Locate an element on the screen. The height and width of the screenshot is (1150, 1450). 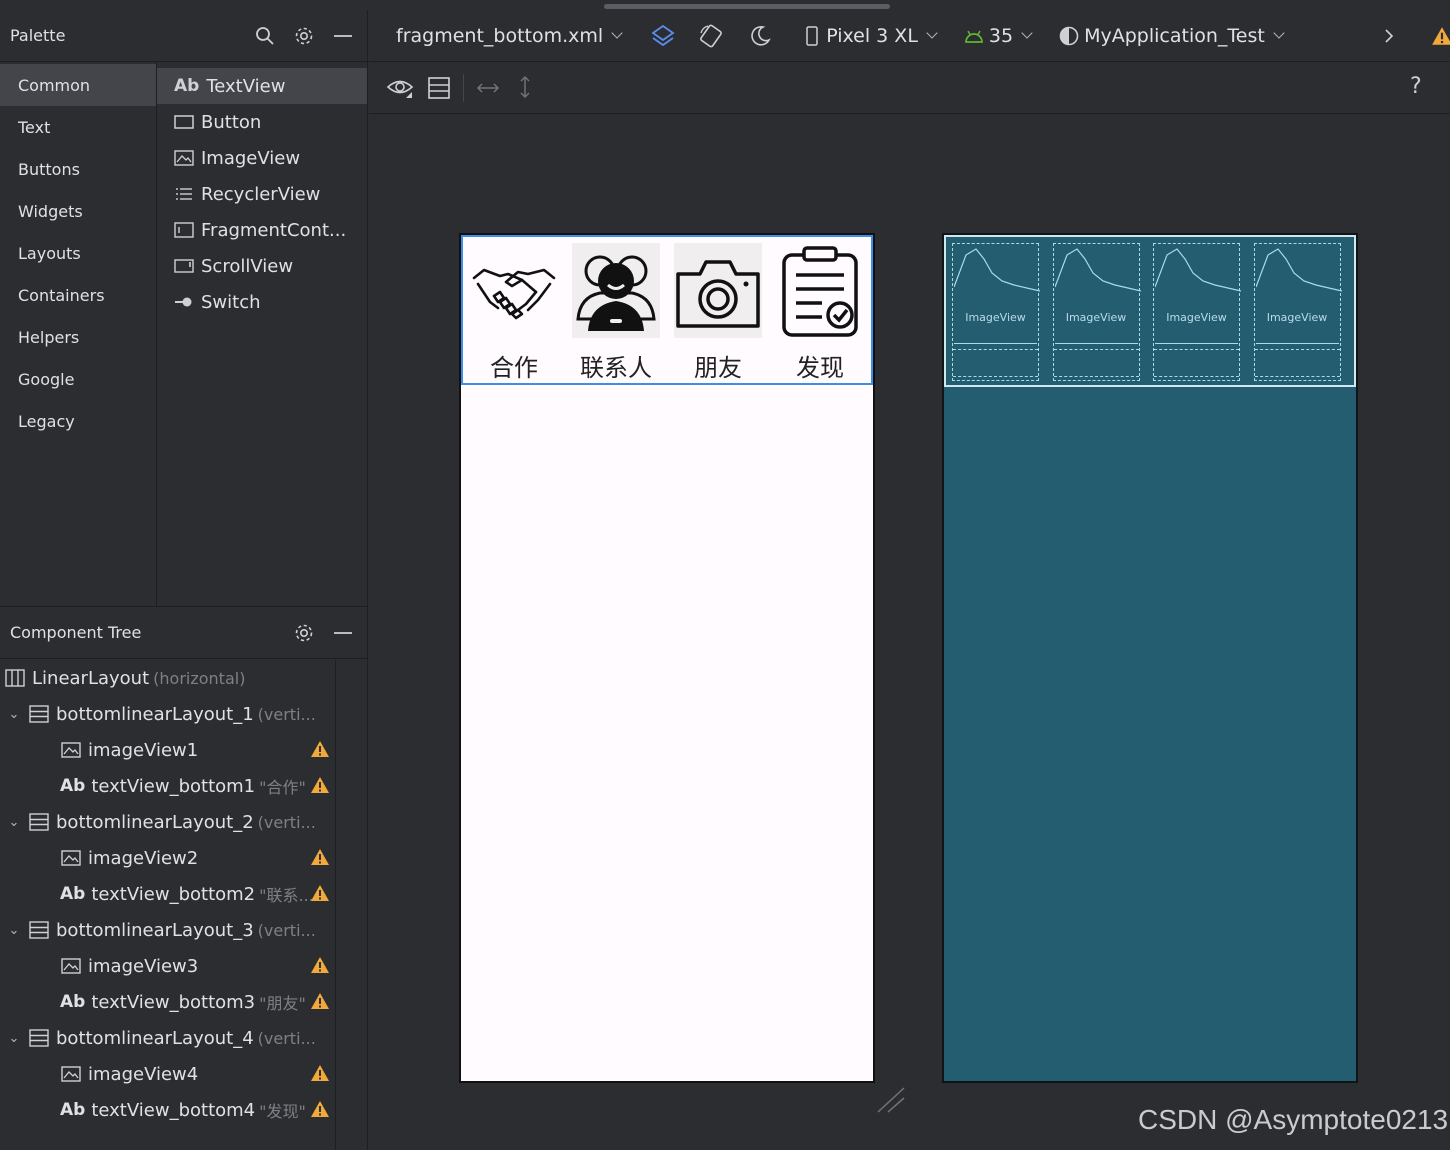
palette-item-label: TextView is located at coordinates (246, 86).